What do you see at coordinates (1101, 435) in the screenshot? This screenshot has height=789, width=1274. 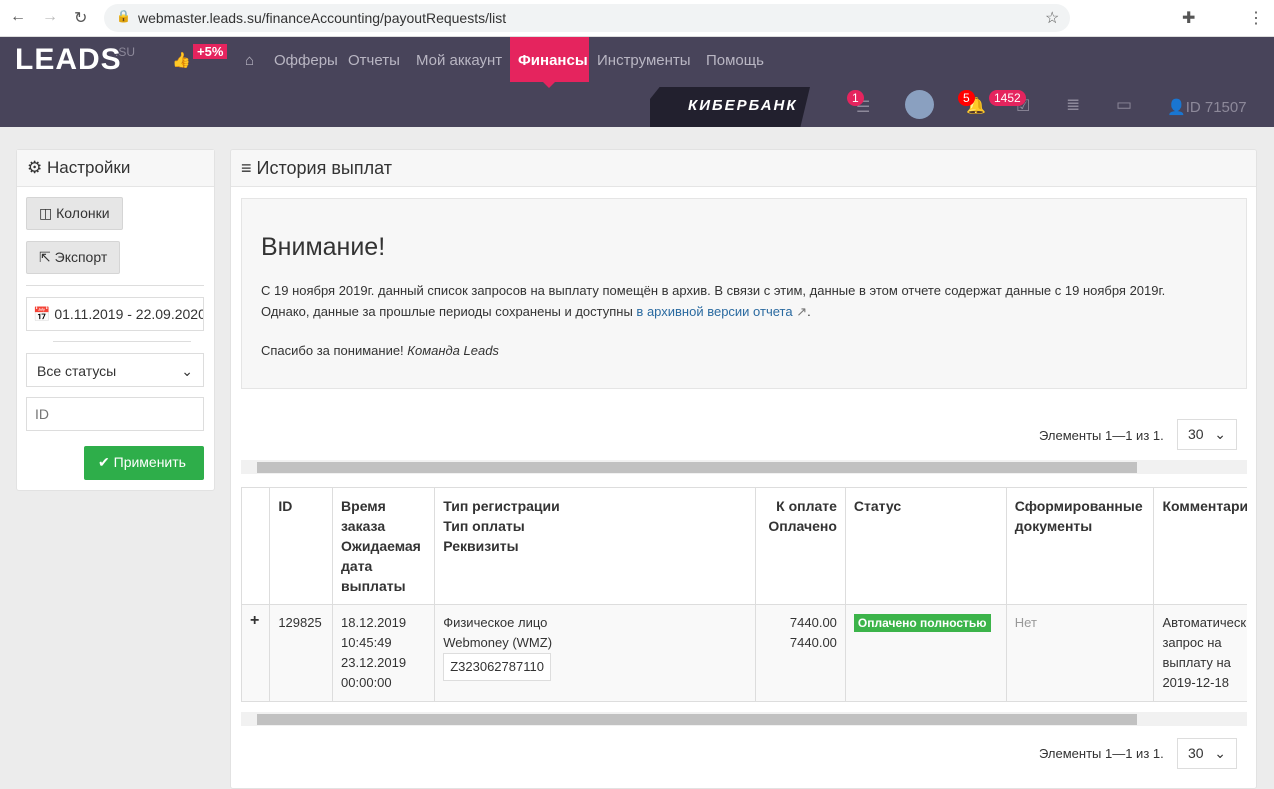 I see `pagination-info: Элементы 1—1 из 1.` at bounding box center [1101, 435].